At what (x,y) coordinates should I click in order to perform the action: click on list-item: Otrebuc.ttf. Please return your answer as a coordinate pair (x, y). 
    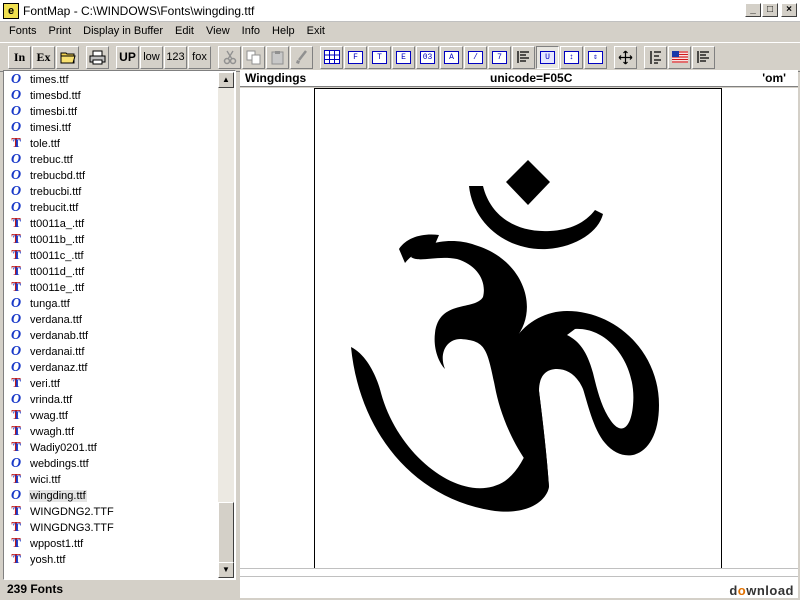
    Looking at the image, I should click on (113, 160).